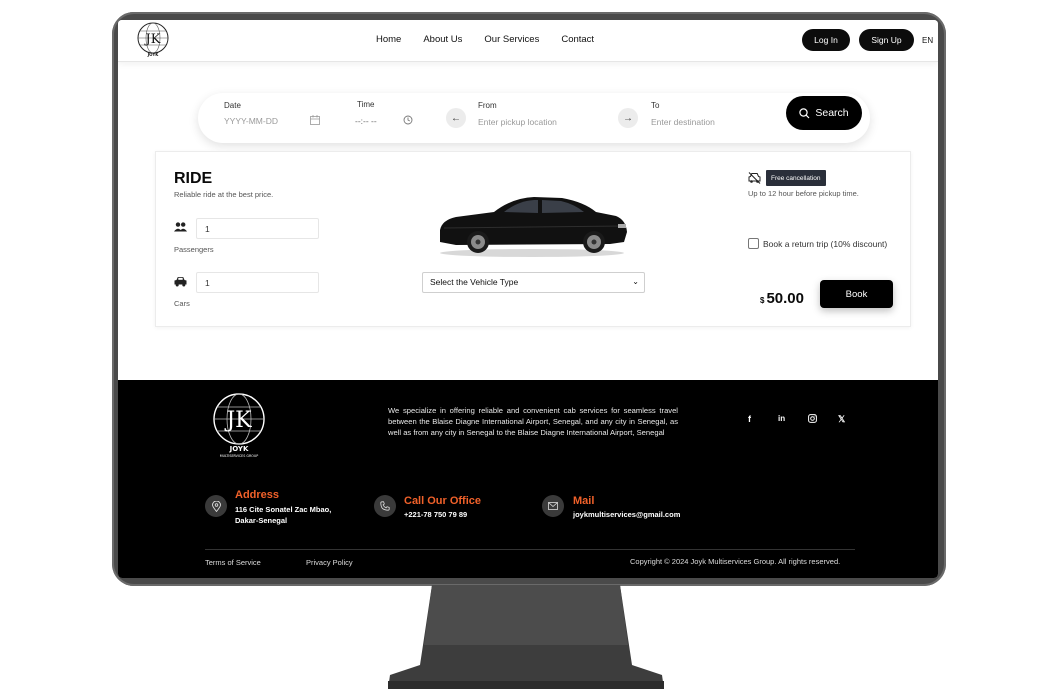  I want to click on instagram-icon, so click(812, 419).